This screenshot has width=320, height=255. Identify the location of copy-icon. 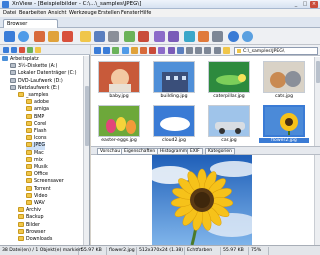
(134, 50).